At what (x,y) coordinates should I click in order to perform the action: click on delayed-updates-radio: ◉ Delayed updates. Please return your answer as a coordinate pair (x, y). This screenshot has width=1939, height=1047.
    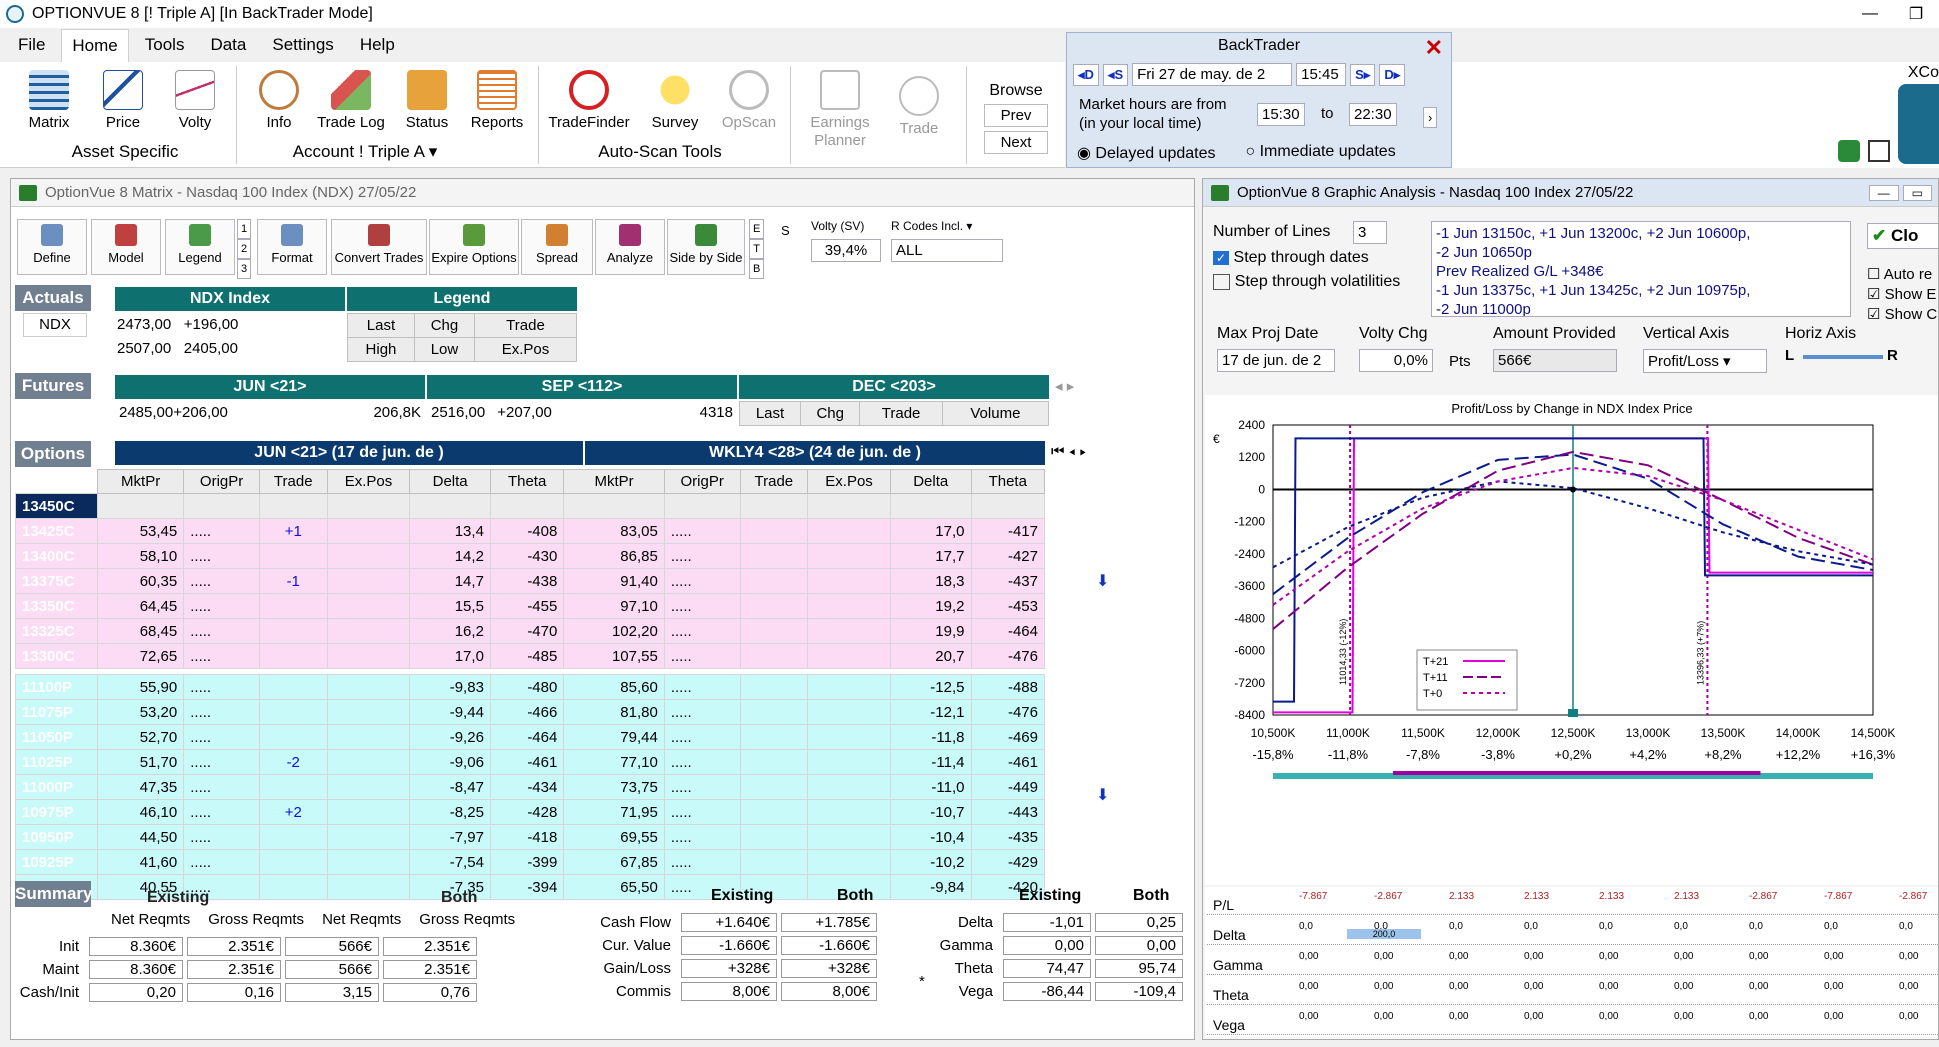
    Looking at the image, I should click on (1146, 153).